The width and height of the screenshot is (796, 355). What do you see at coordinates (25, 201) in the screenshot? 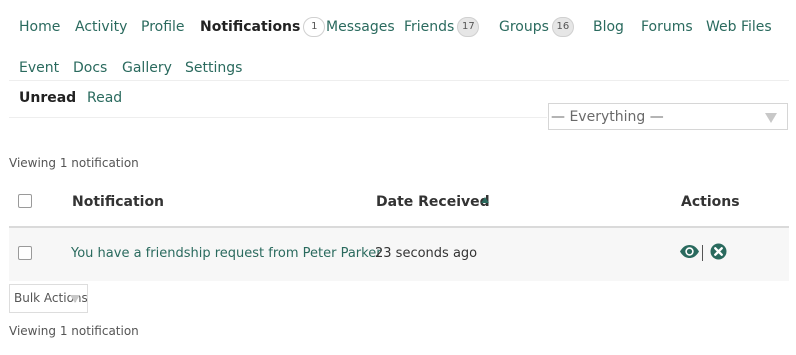
I see `select-all-checkbox` at bounding box center [25, 201].